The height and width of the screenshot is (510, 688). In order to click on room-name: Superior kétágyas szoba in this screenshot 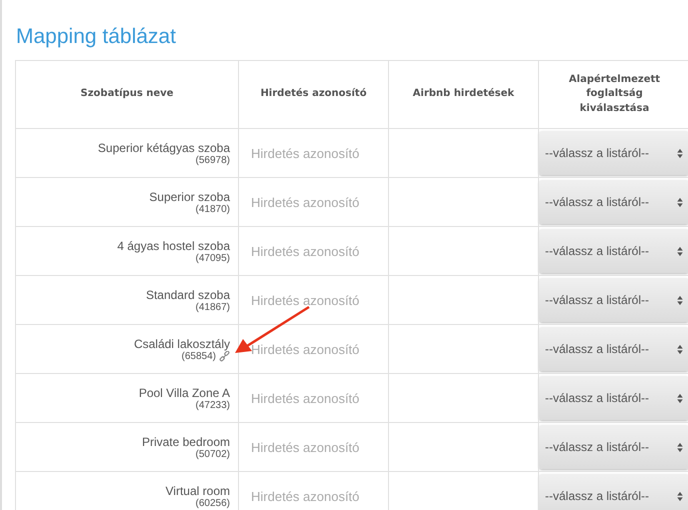, I will do `click(163, 147)`.